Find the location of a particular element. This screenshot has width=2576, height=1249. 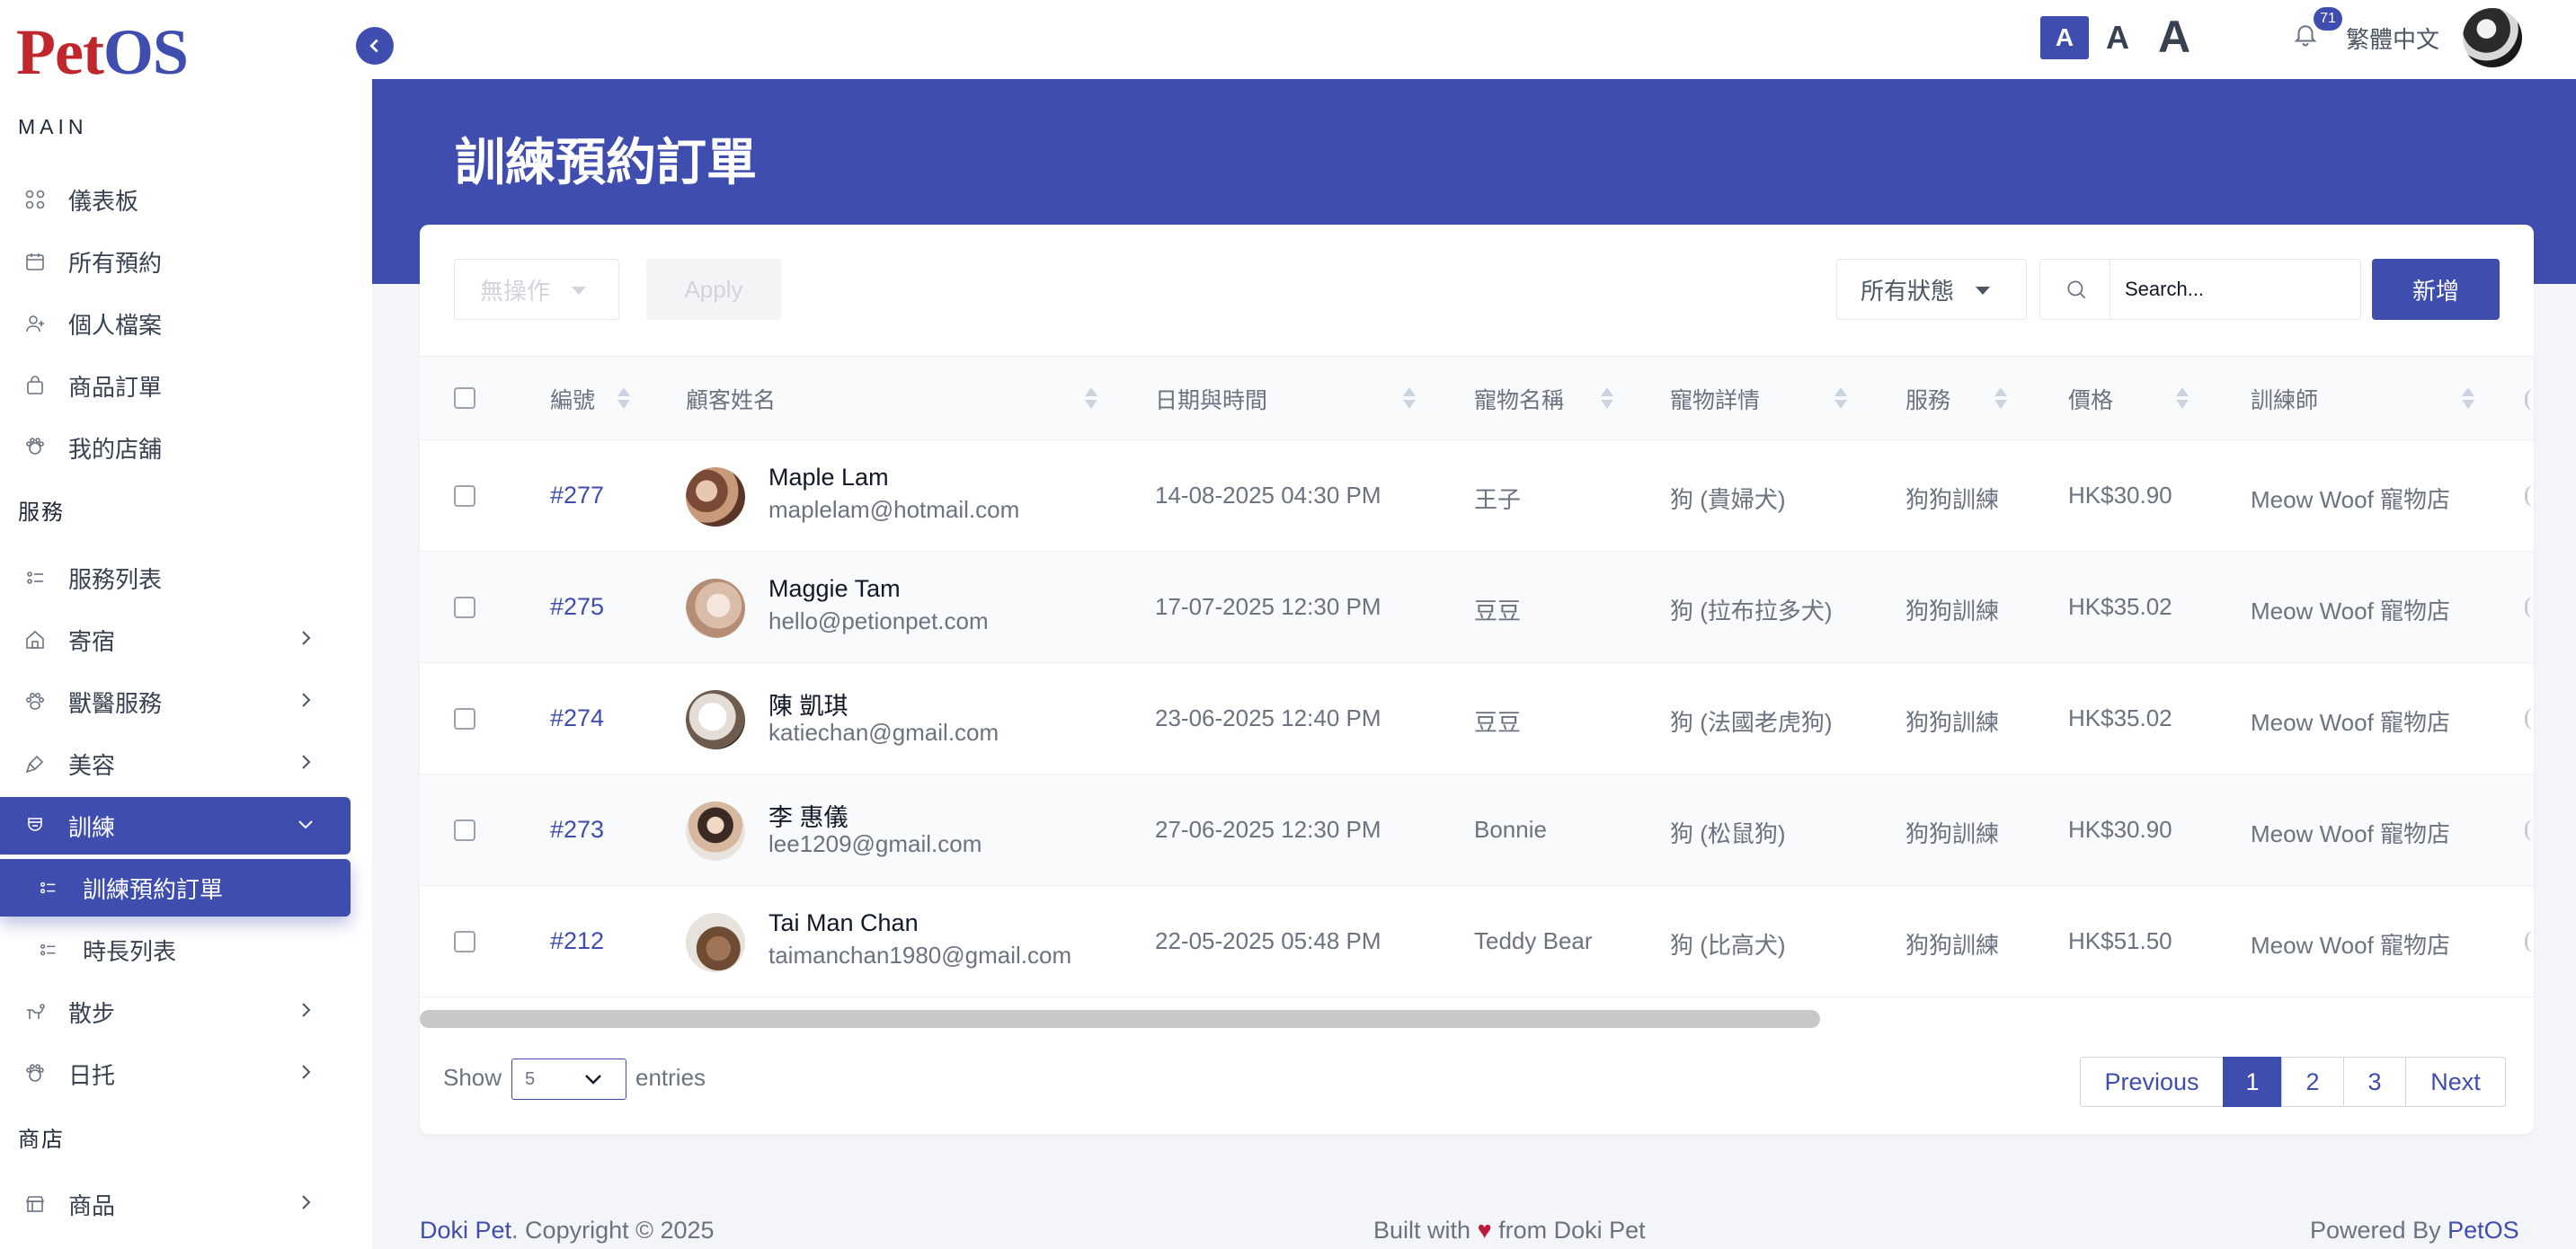

customer-name: 李 惠儀 is located at coordinates (808, 817).